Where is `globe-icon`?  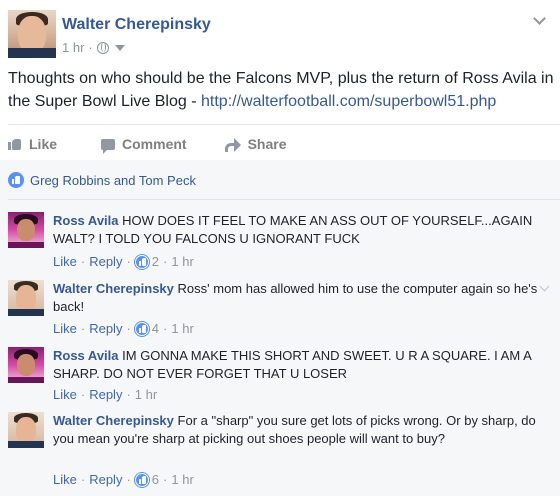
globe-icon is located at coordinates (102, 47).